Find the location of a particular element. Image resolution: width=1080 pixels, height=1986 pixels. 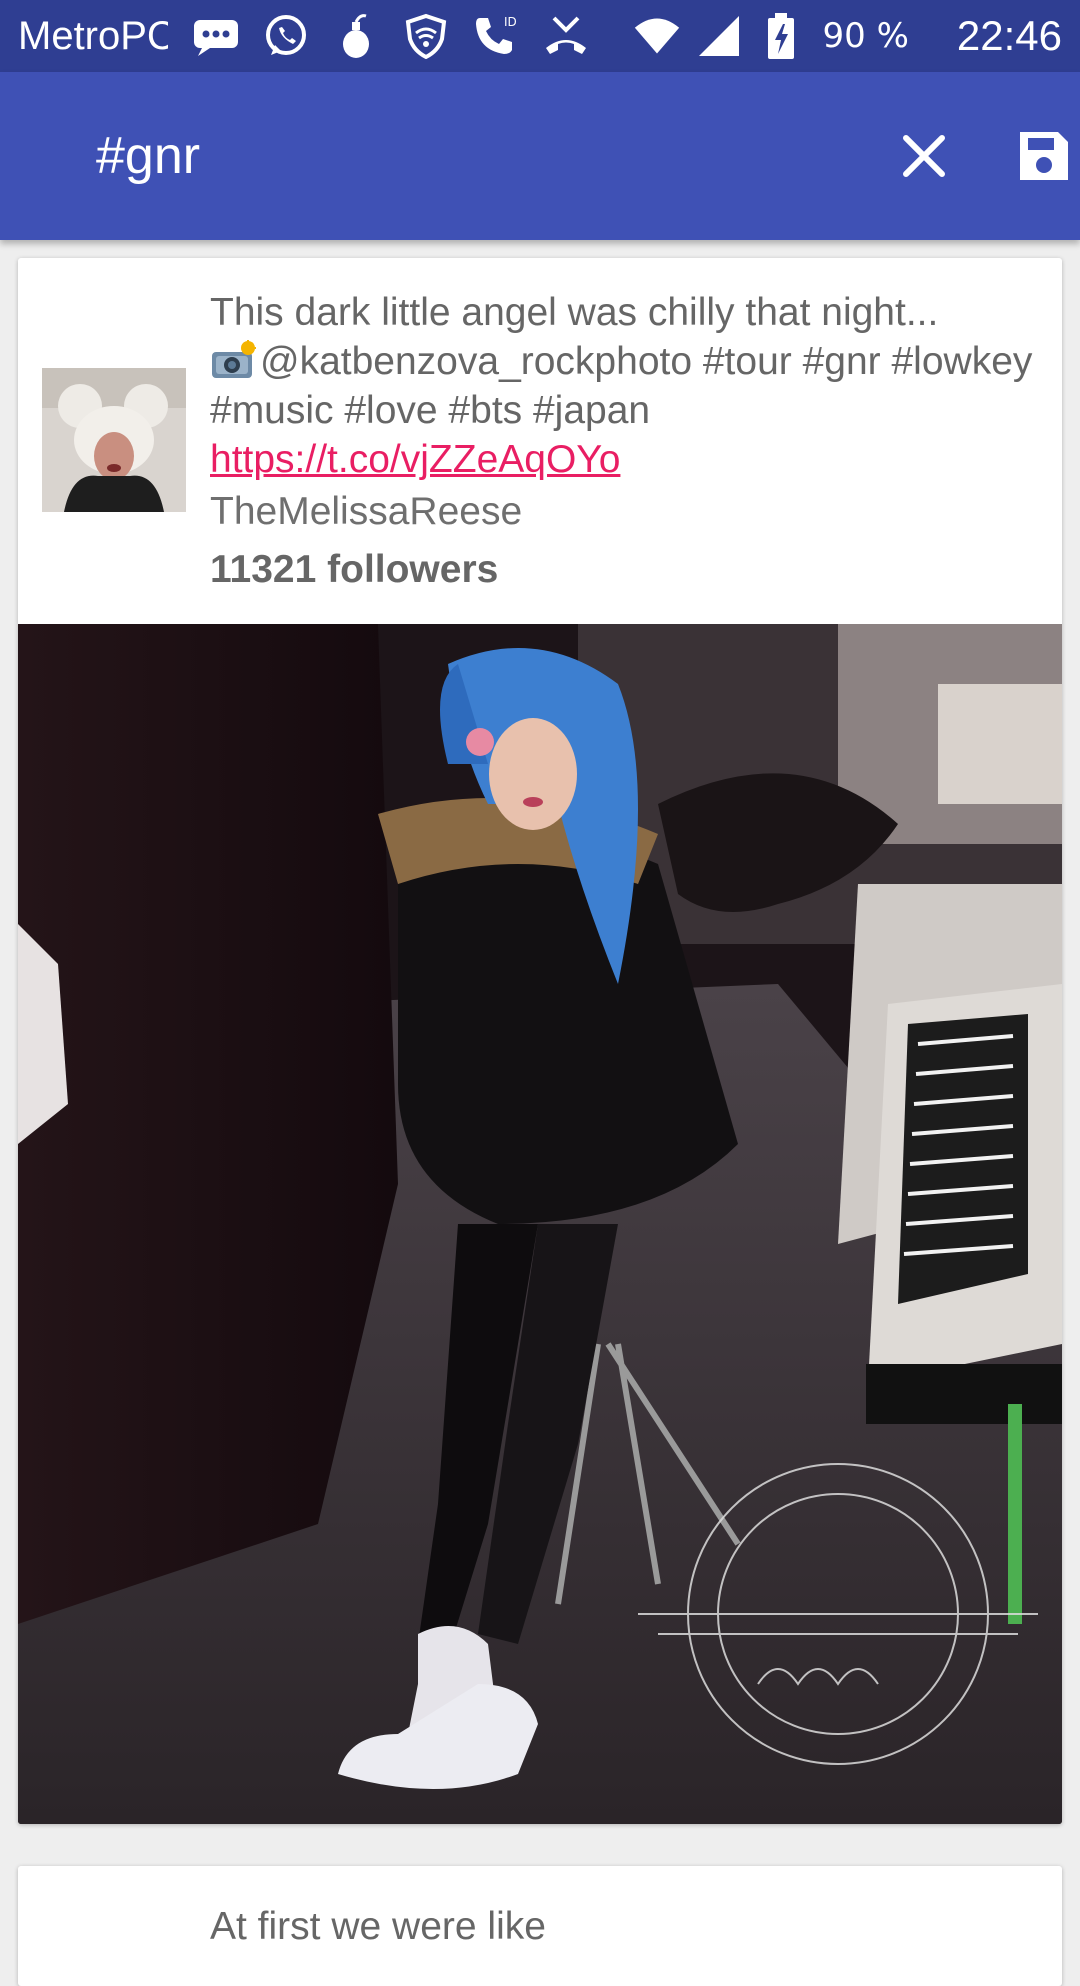

save-button is located at coordinates (1038, 156).